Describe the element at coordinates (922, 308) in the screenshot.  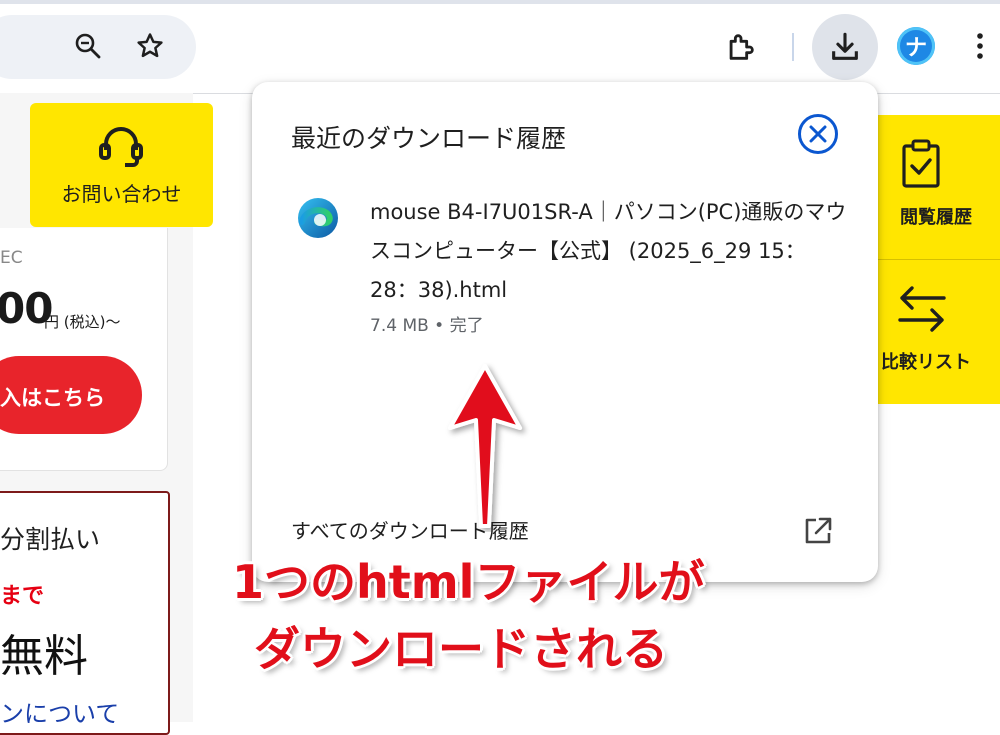
I see `compare-arrows-icon` at that location.